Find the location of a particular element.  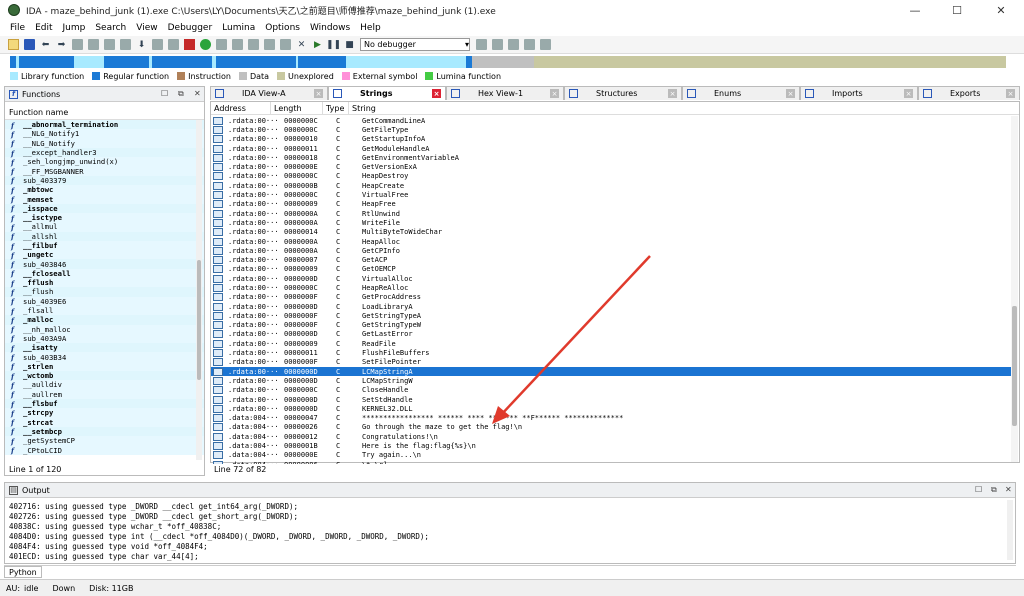

string-row: .rdata:00··· 0000000A C WriteFile is located at coordinates (611, 222).